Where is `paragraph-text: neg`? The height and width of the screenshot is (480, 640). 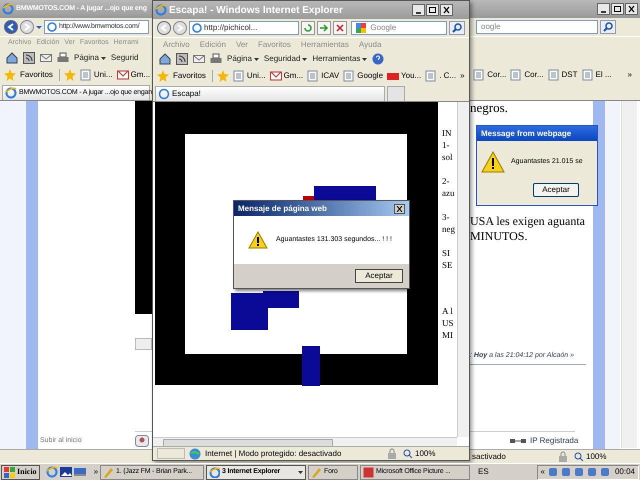
paragraph-text: neg is located at coordinates (449, 229).